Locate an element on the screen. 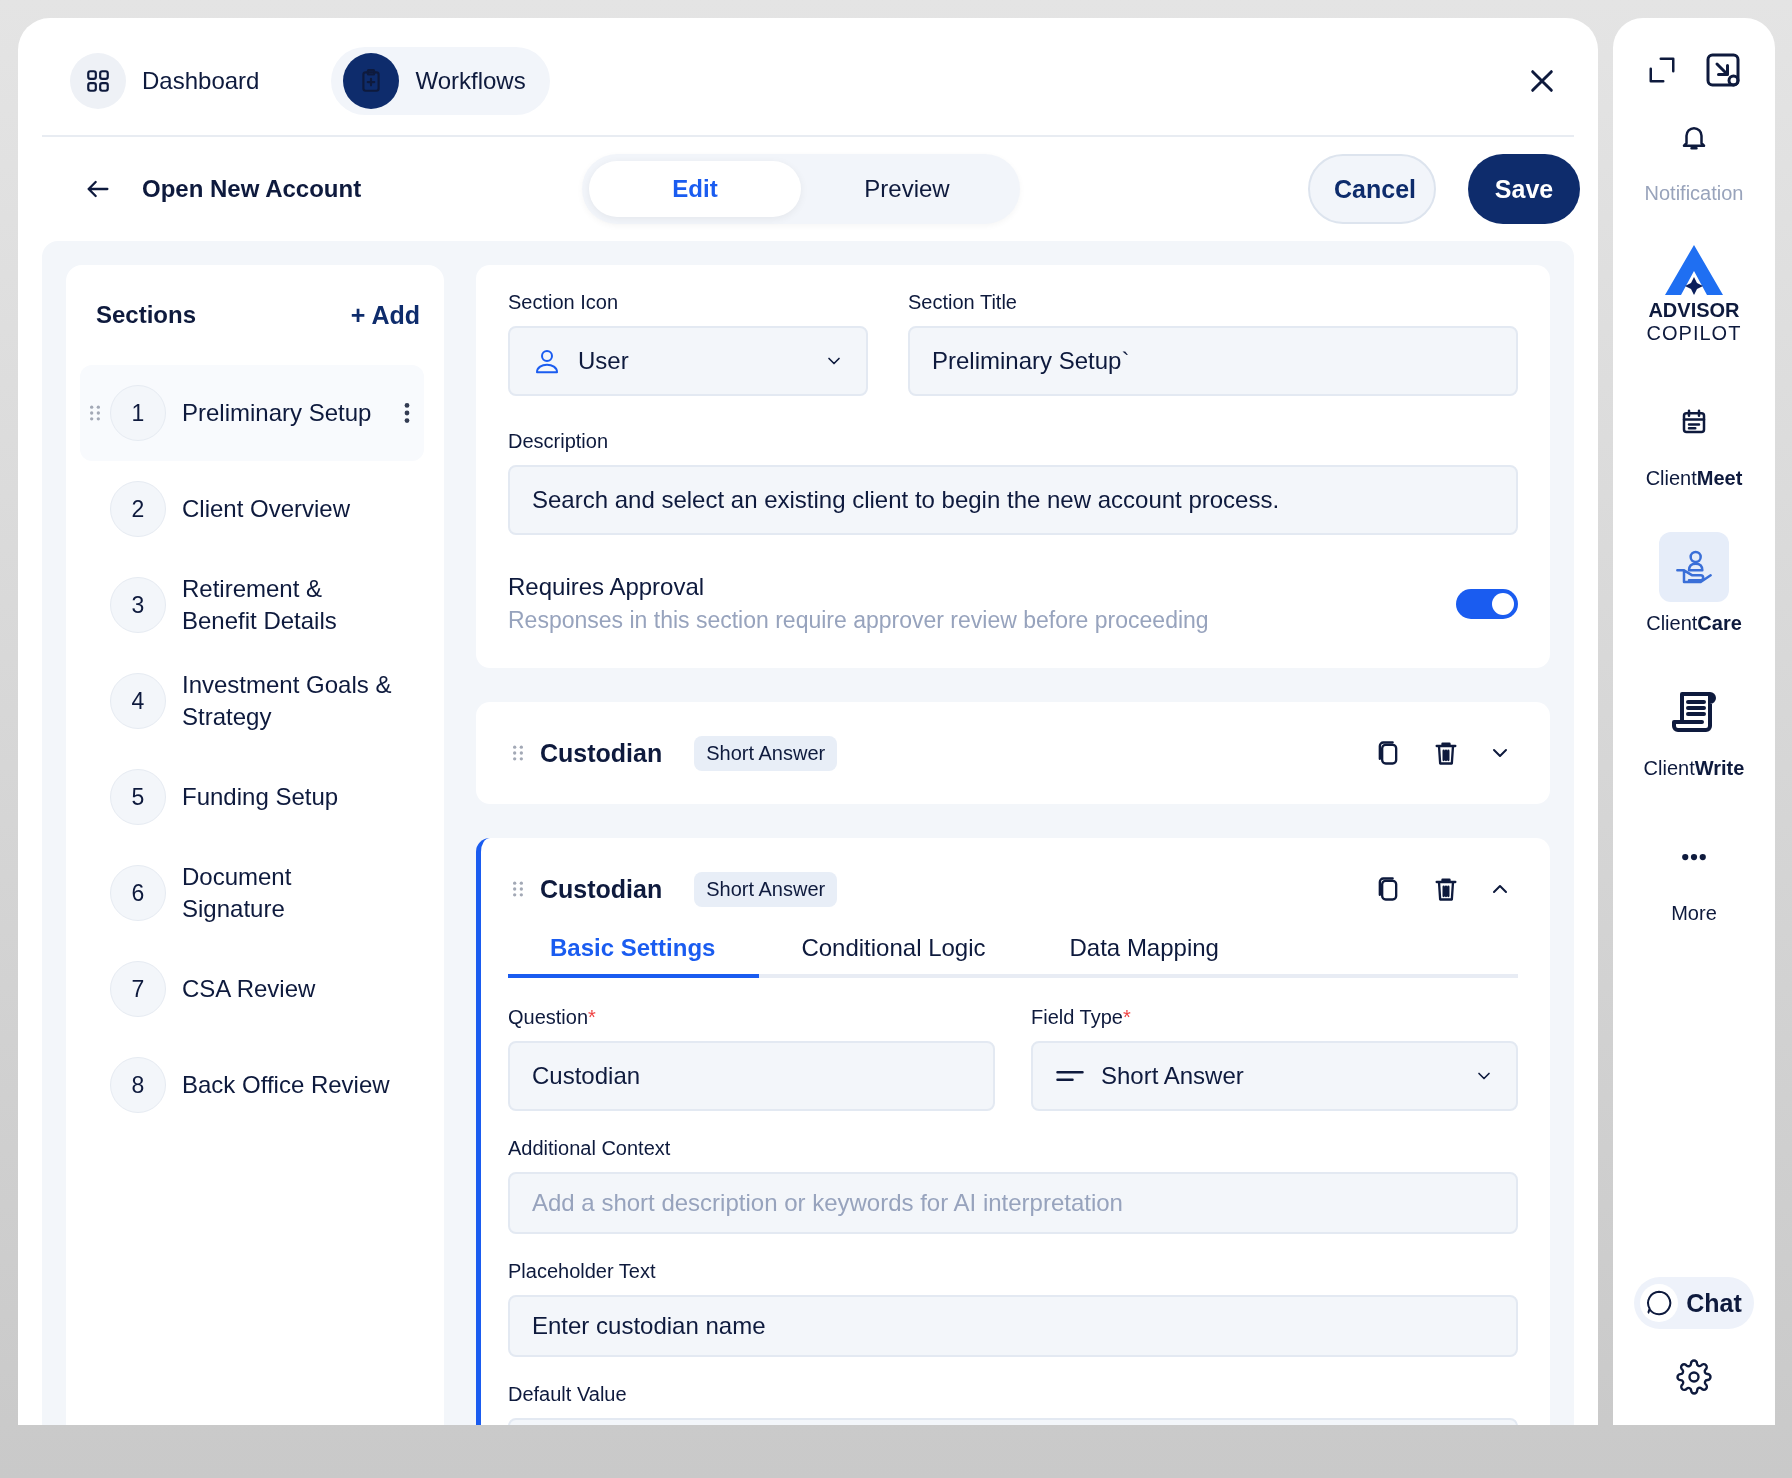 This screenshot has width=1792, height=1478. section-item: 1 Preliminary Setup is located at coordinates (252, 413).